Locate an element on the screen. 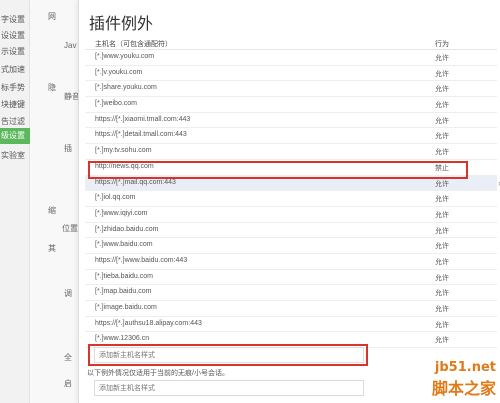 The height and width of the screenshot is (403, 500). host-cell: [*.]image.baidu.com is located at coordinates (126, 307).